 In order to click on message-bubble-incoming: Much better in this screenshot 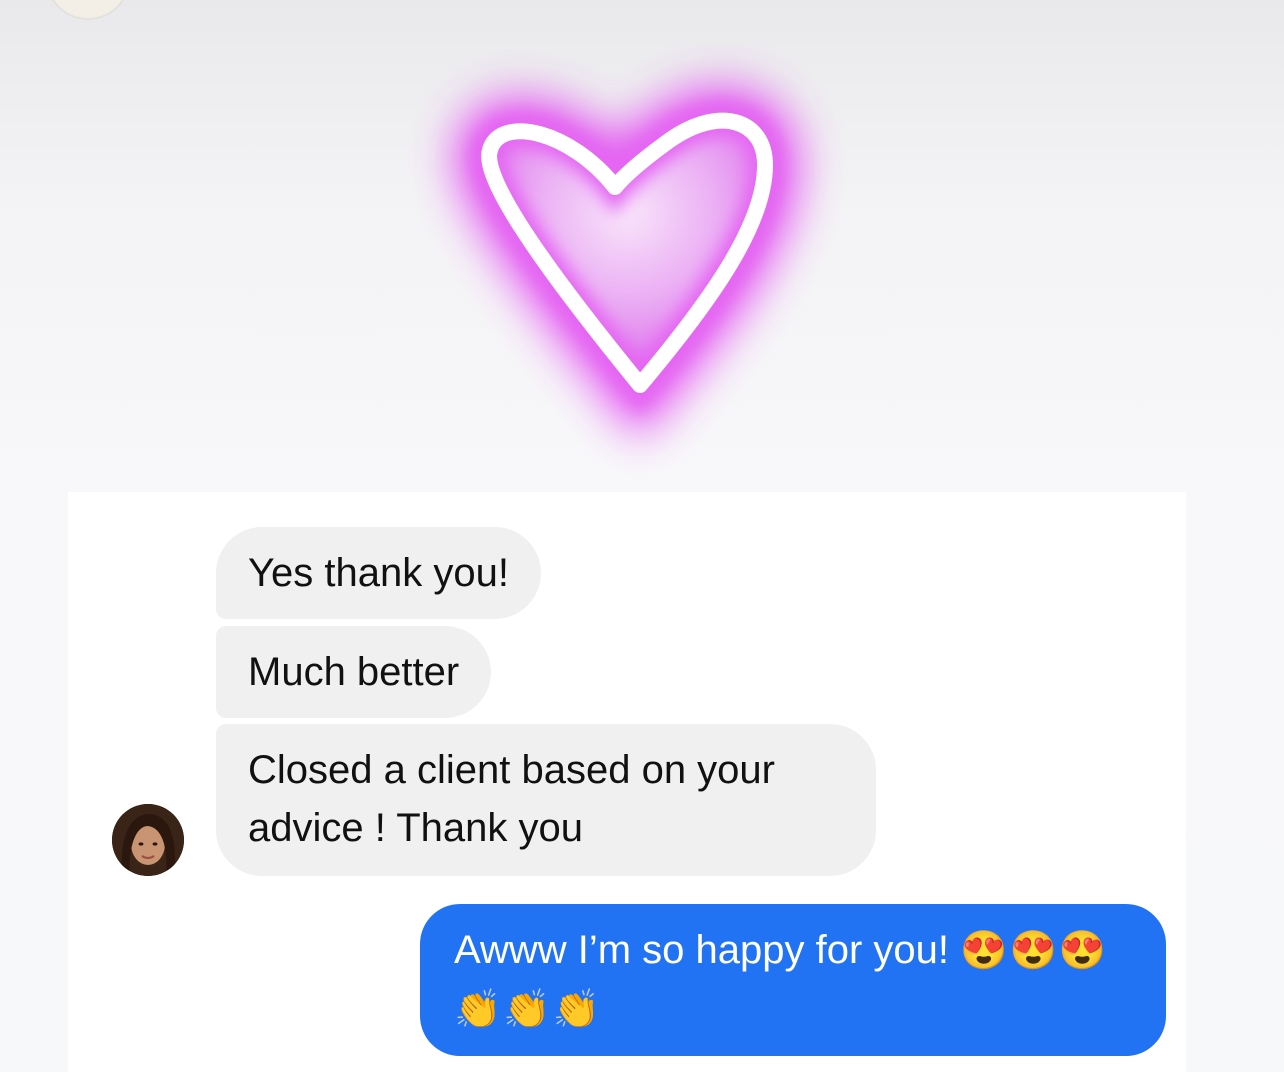, I will do `click(354, 672)`.